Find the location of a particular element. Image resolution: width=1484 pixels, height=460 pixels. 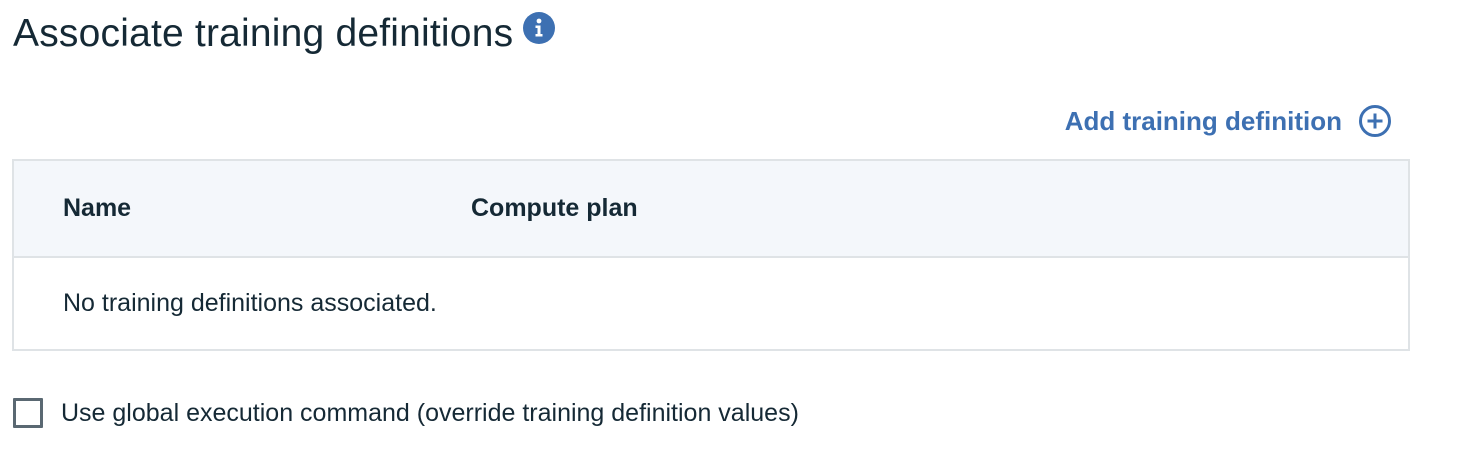

add-training-definition-label: Add training definition is located at coordinates (1203, 121).